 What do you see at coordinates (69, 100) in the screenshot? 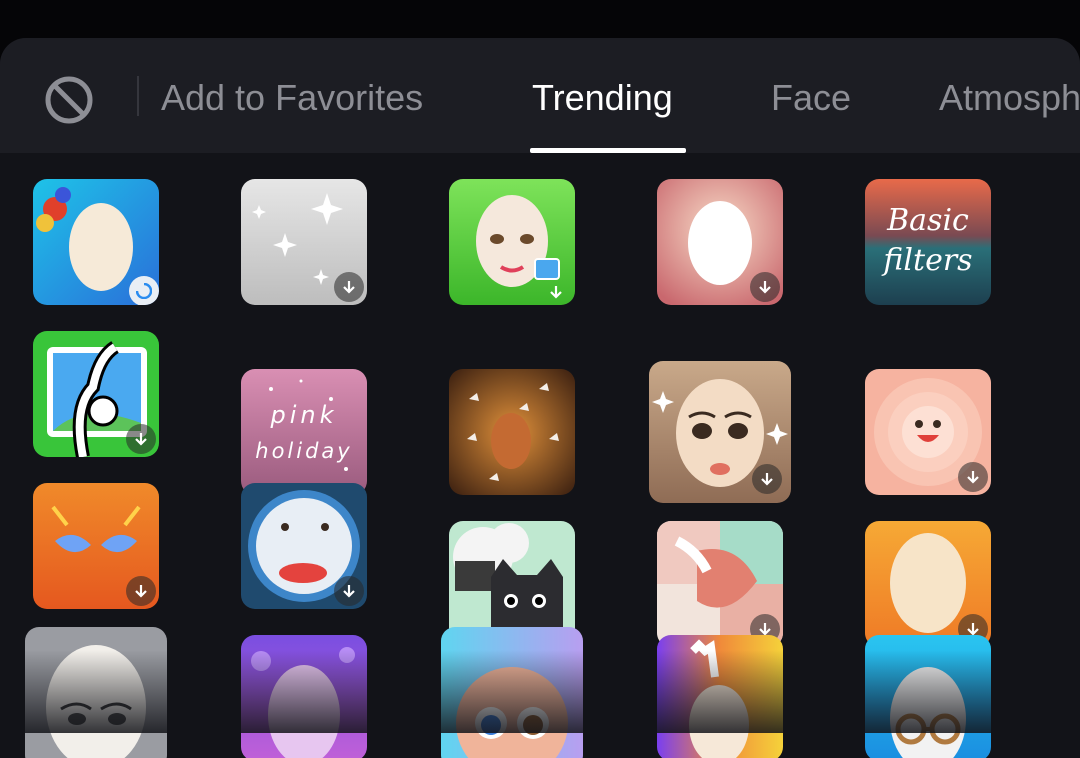
I see `no-effect-icon` at bounding box center [69, 100].